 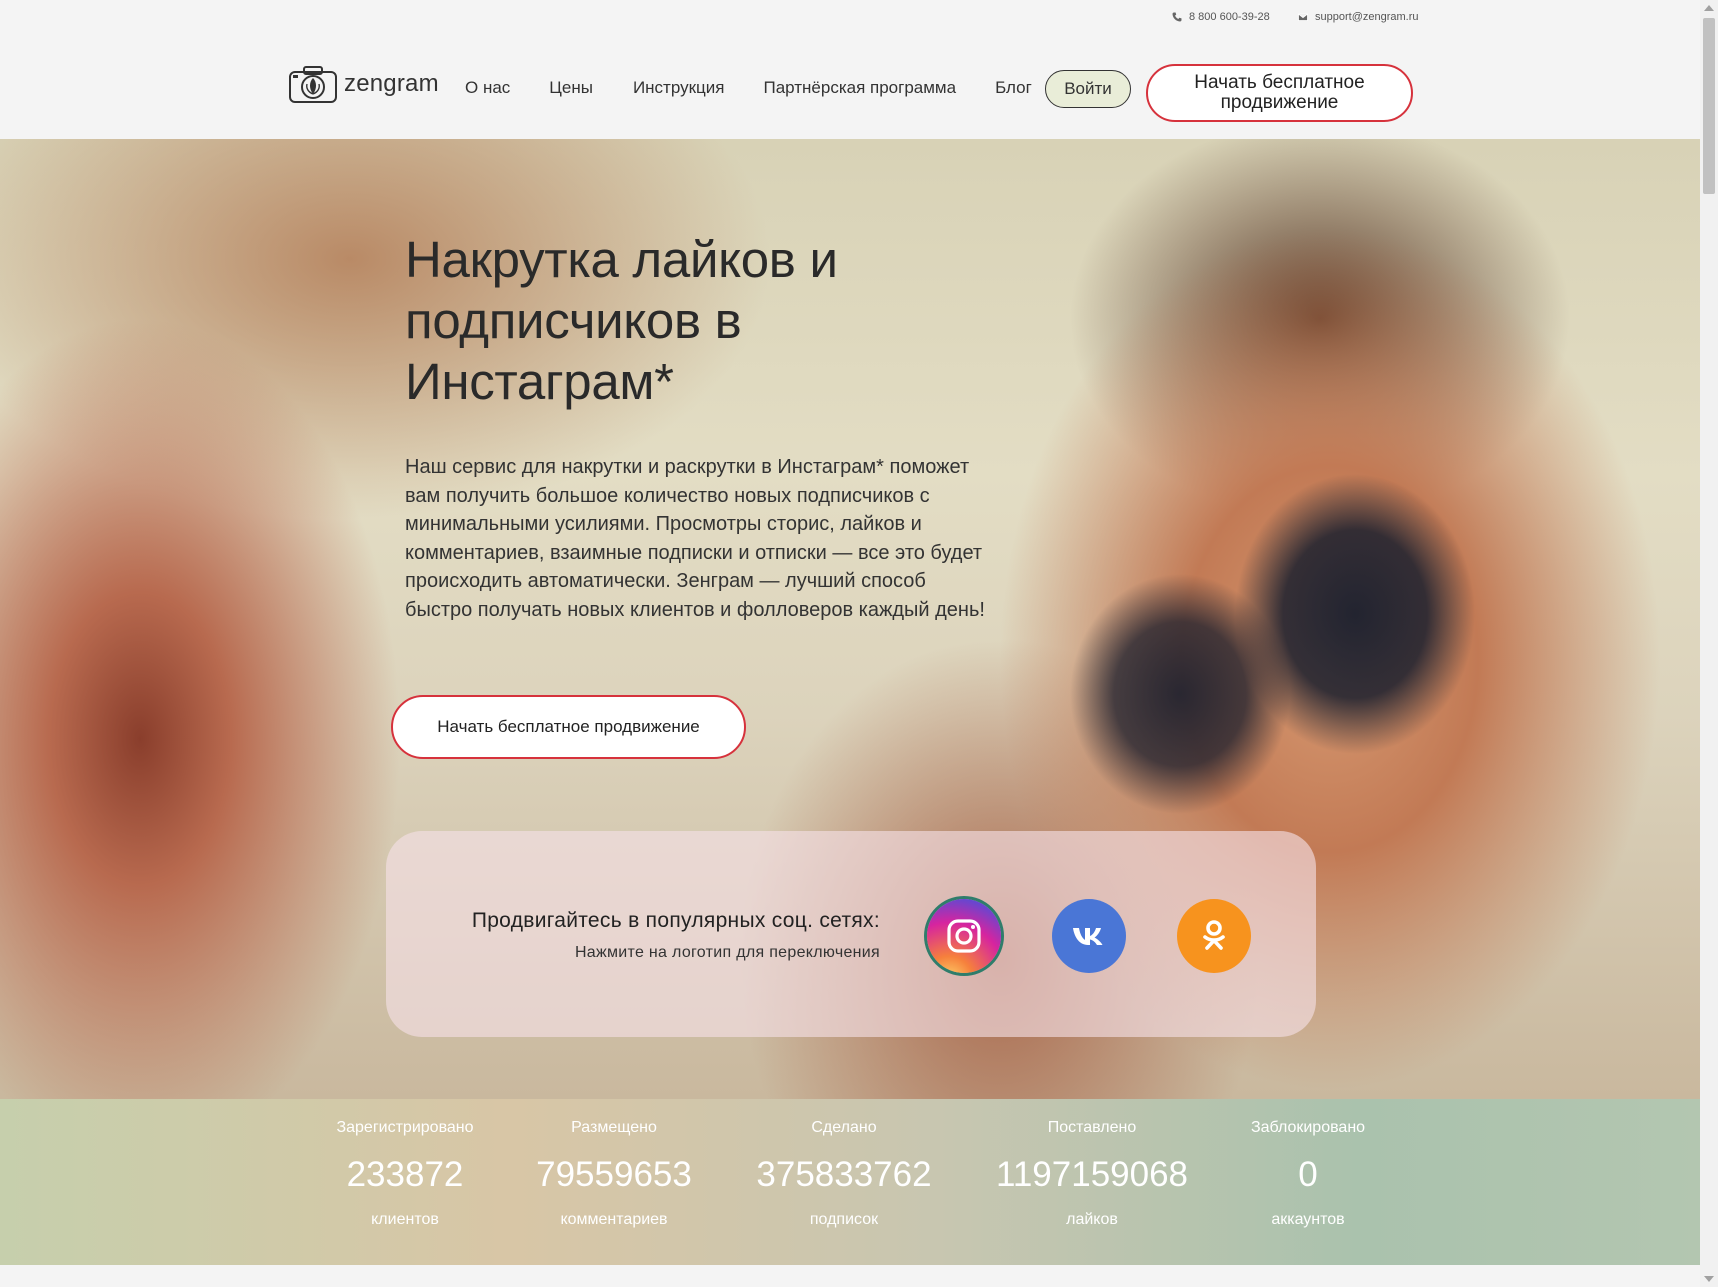 I want to click on social-panel-hint: Нажмите на логотип для переключения, so click(x=727, y=952).